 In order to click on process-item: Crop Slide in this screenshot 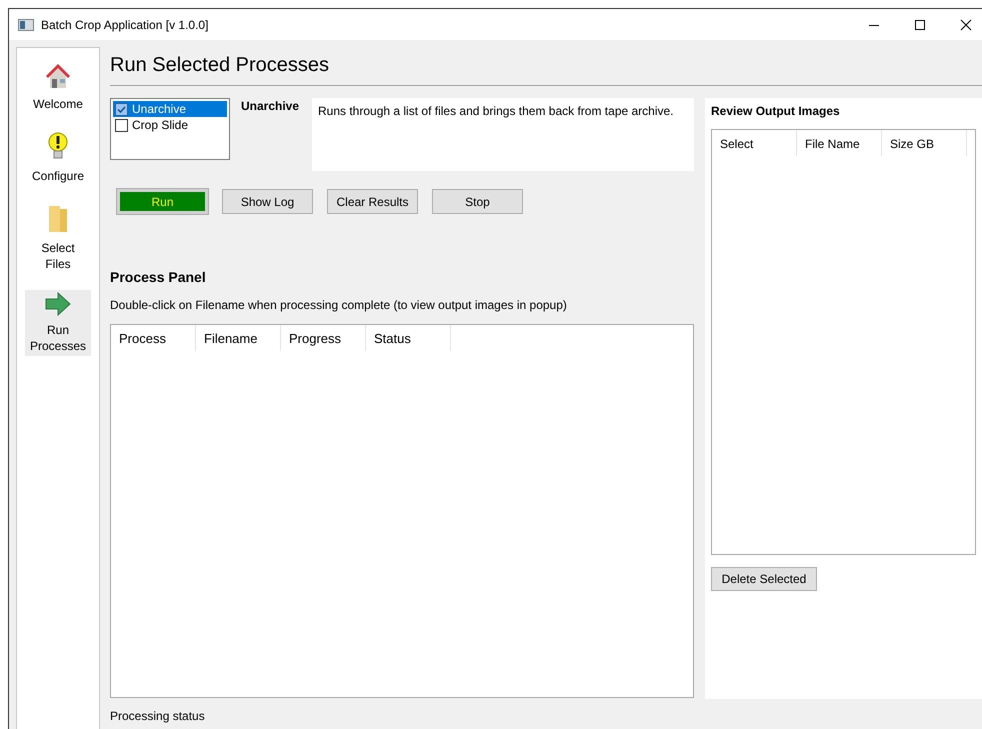, I will do `click(170, 125)`.